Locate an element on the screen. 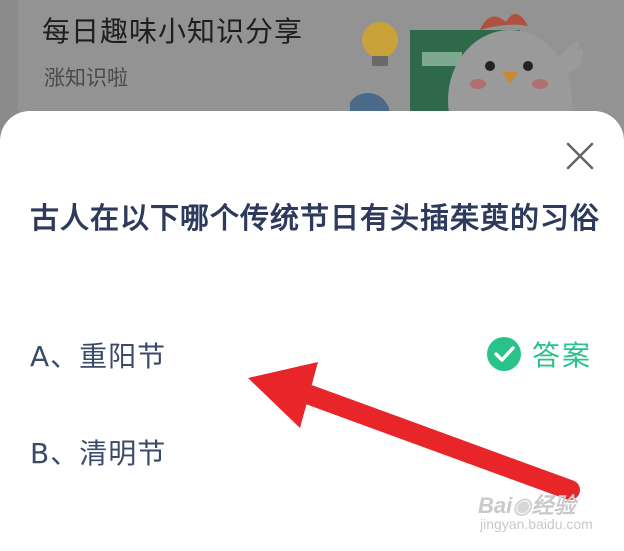 The width and height of the screenshot is (624, 551). answer-label: 答案 is located at coordinates (561, 355).